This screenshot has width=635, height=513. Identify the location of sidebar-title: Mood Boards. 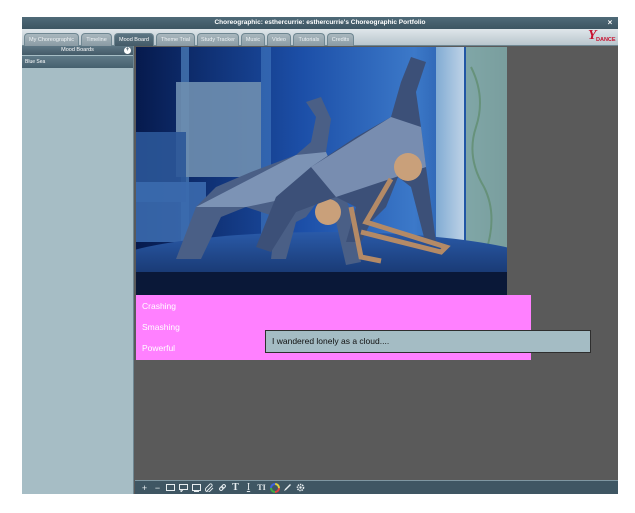
(77, 50).